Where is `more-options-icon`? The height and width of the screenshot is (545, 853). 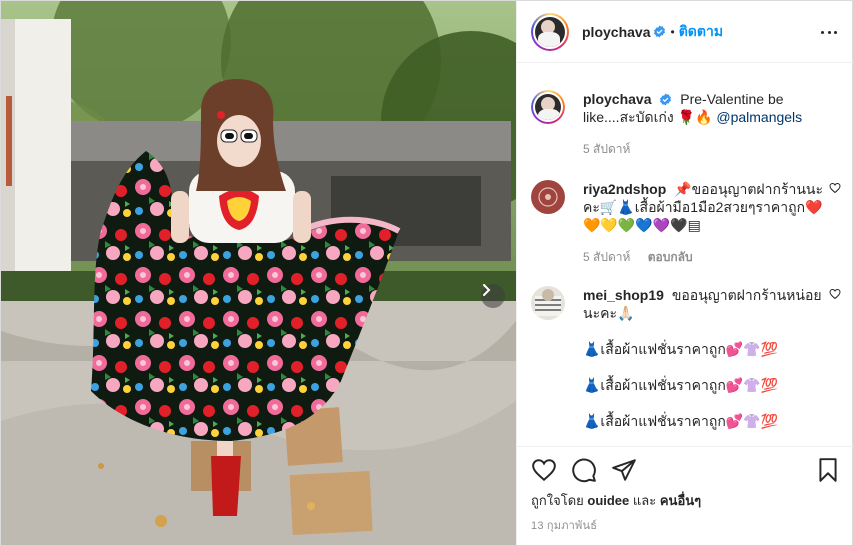
more-options-icon is located at coordinates (829, 32).